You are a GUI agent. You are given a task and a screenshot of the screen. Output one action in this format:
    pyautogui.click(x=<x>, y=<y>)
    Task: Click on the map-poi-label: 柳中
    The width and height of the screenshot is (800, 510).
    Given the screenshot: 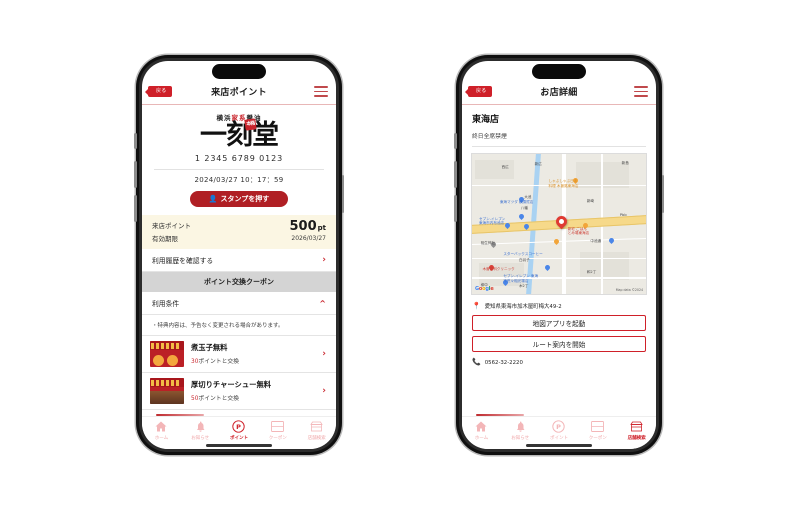 What is the action you would take?
    pyautogui.click(x=484, y=285)
    